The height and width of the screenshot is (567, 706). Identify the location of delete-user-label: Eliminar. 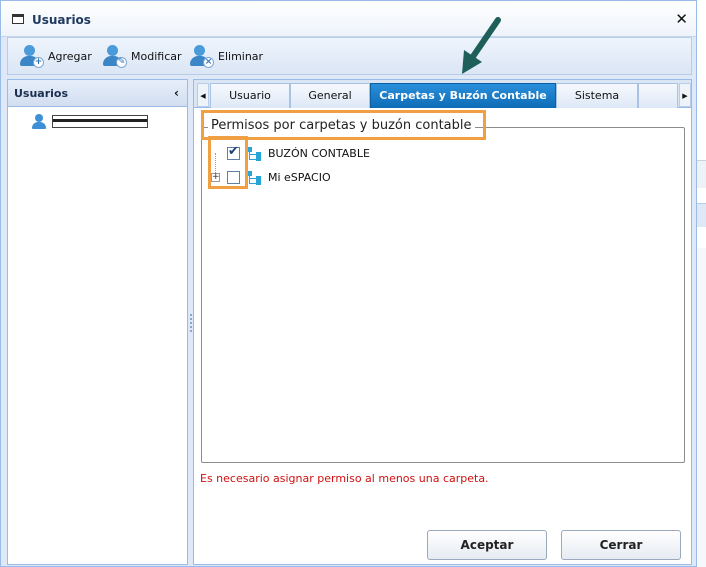
(241, 56).